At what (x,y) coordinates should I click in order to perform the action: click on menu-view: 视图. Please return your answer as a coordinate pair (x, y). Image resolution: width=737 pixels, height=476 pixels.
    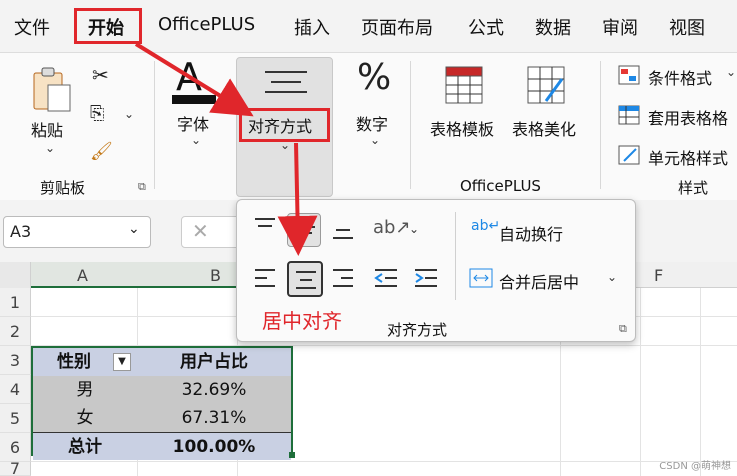
    Looking at the image, I should click on (687, 27).